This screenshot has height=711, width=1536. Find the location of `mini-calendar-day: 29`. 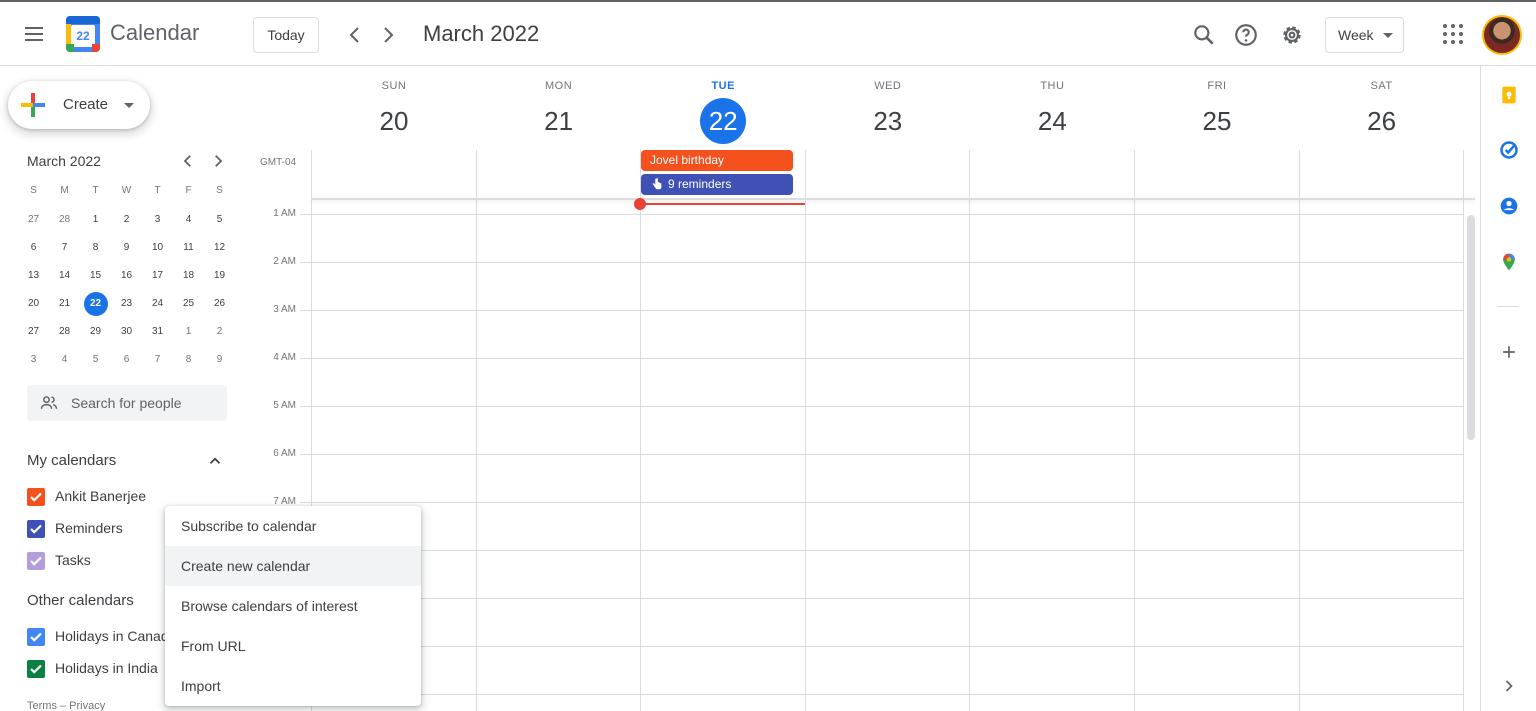

mini-calendar-day: 29 is located at coordinates (95, 332).